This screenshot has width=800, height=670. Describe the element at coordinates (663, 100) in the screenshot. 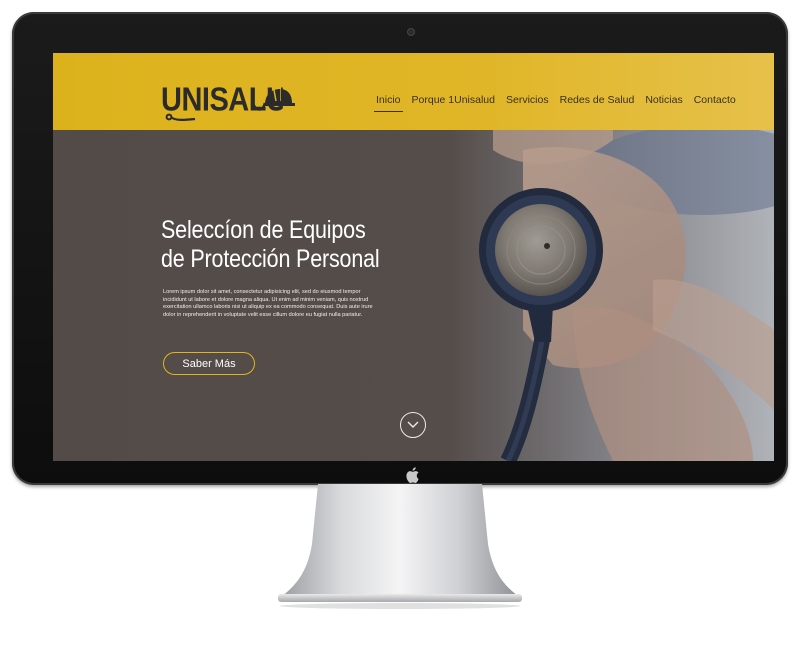

I see `nav-item-noticias: Noticias` at that location.